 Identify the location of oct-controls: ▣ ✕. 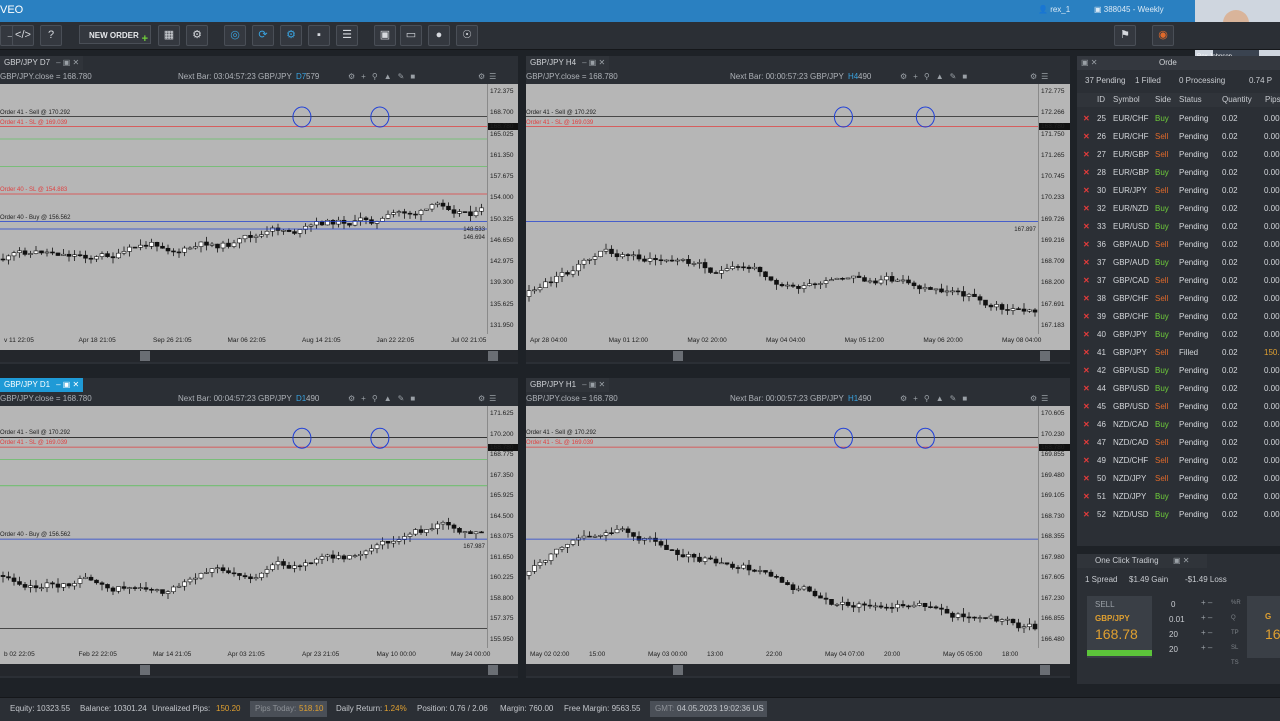
(1181, 560).